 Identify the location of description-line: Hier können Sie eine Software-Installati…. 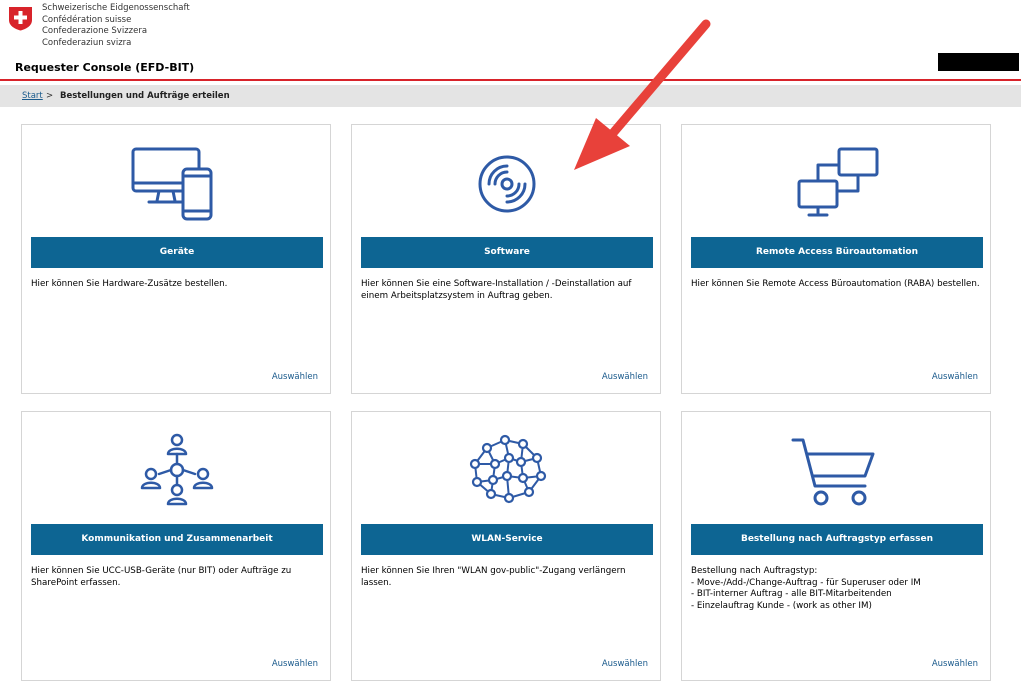
(496, 284).